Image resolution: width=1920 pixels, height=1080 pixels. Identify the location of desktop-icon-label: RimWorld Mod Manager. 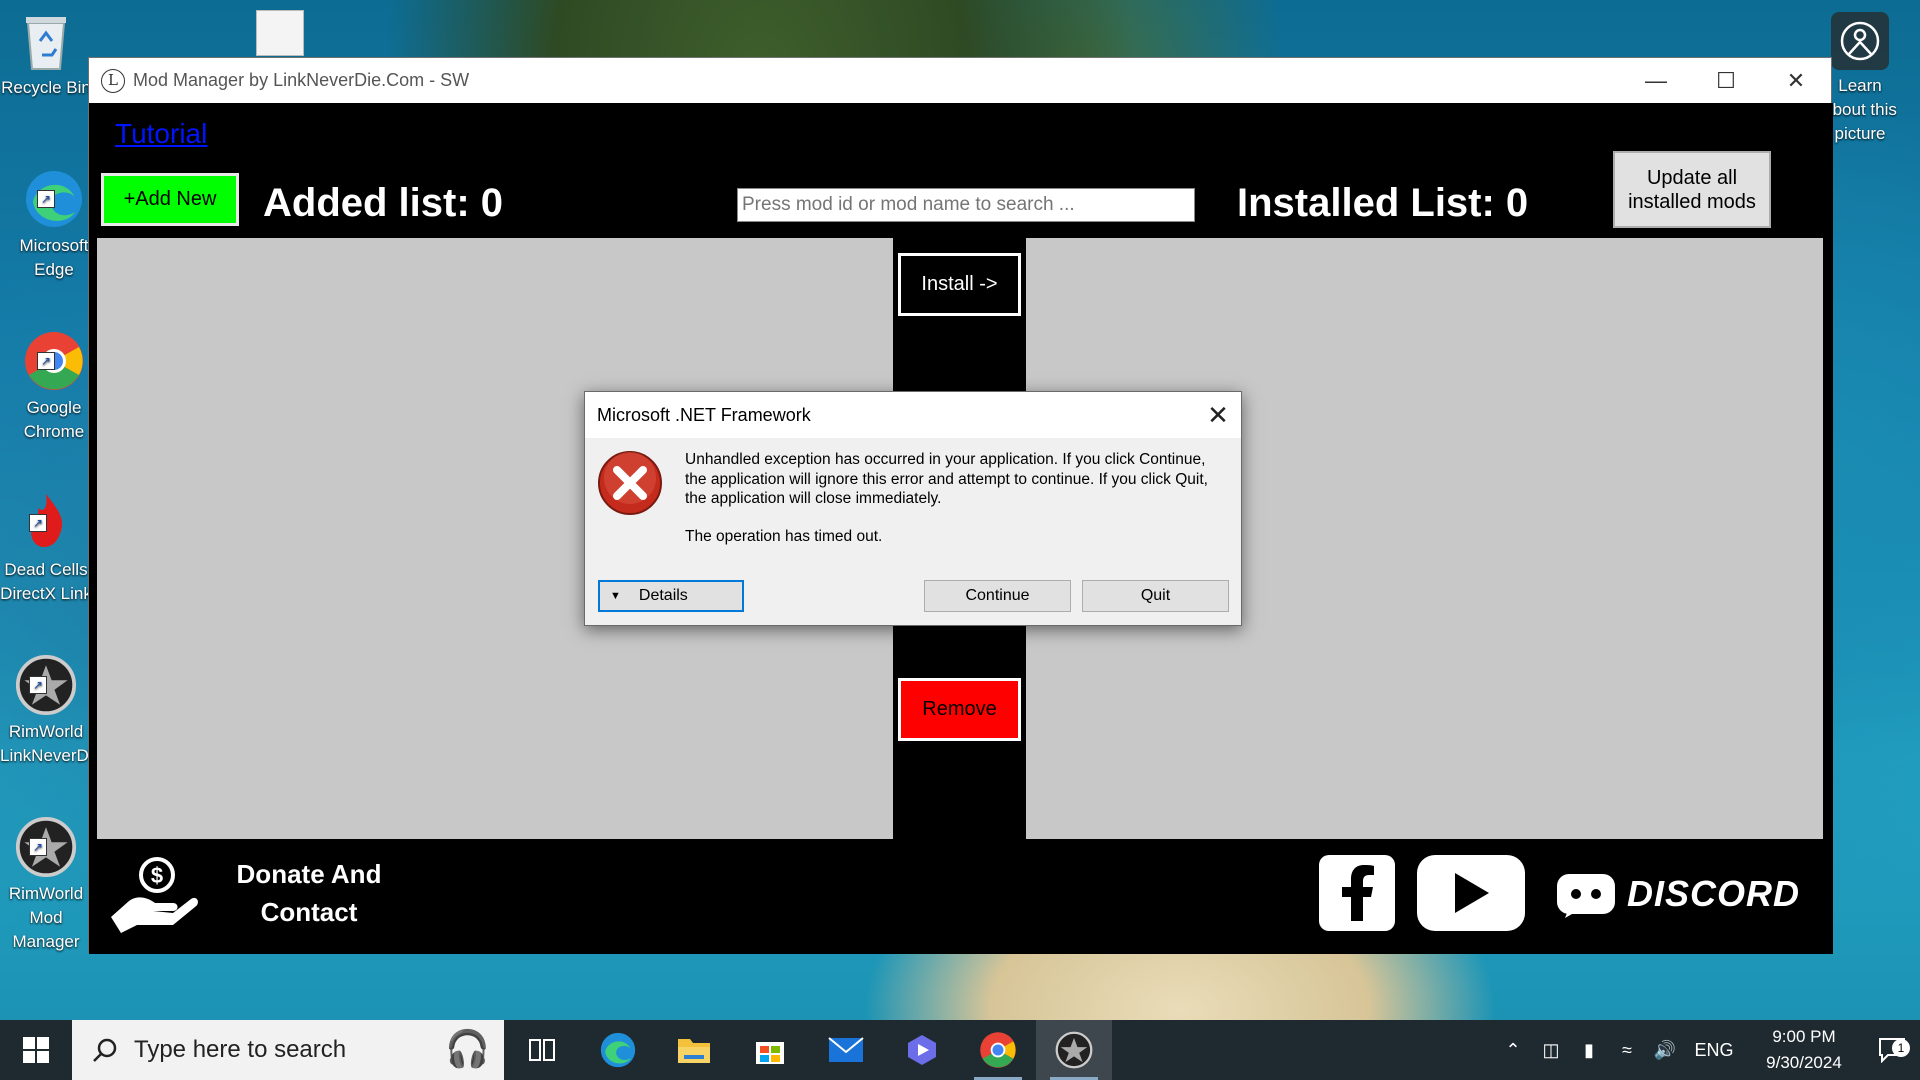
(46, 917).